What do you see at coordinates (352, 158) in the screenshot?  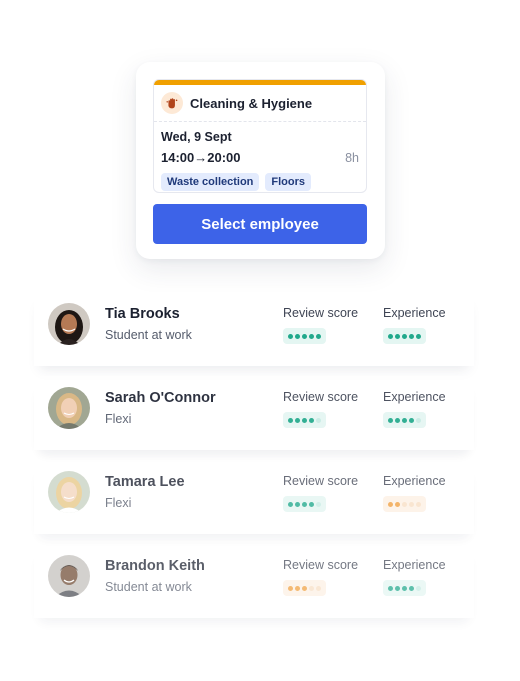 I see `shift-duration: 8h` at bounding box center [352, 158].